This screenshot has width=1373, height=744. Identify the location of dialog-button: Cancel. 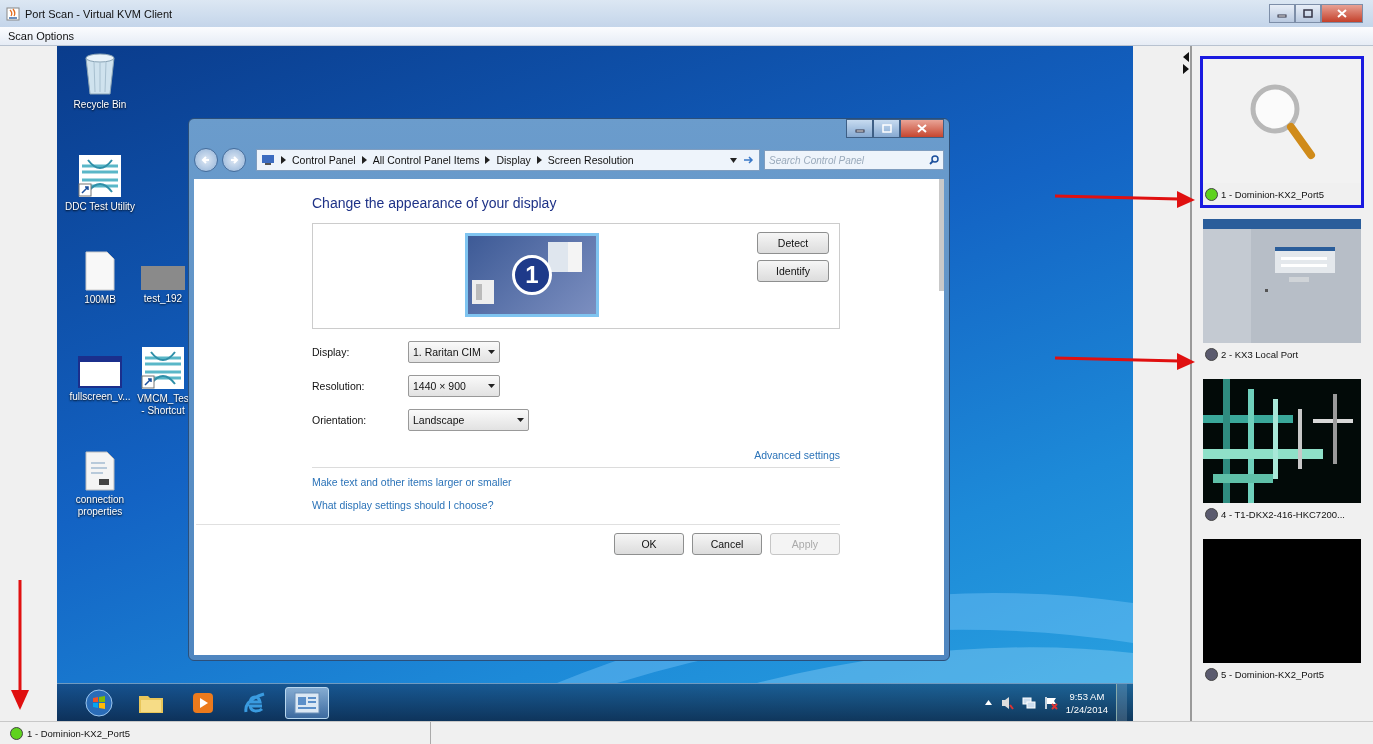
(727, 544).